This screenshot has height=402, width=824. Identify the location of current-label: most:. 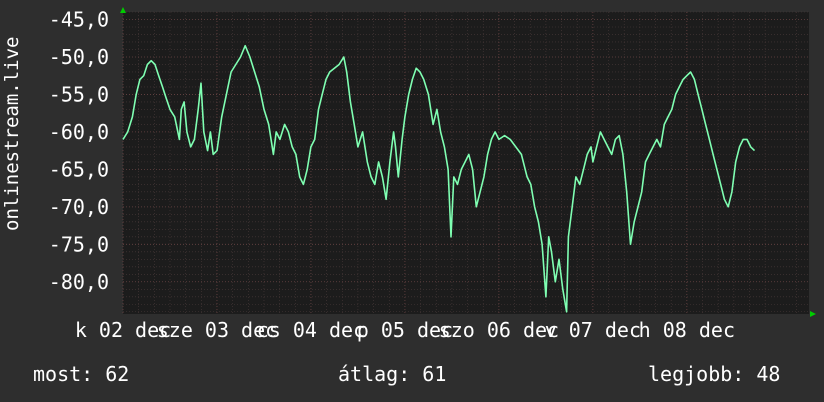
(63, 374).